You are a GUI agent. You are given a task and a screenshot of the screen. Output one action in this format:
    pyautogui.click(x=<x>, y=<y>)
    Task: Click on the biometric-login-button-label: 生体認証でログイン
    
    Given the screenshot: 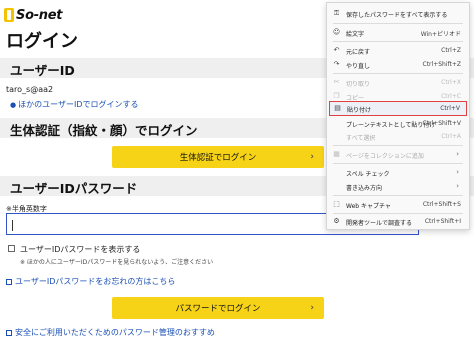 What is the action you would take?
    pyautogui.click(x=218, y=158)
    